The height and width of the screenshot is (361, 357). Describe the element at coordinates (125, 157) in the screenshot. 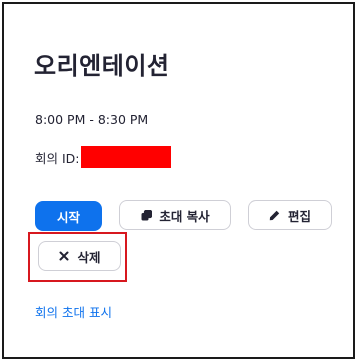

I see `meeting-id-redaction` at that location.